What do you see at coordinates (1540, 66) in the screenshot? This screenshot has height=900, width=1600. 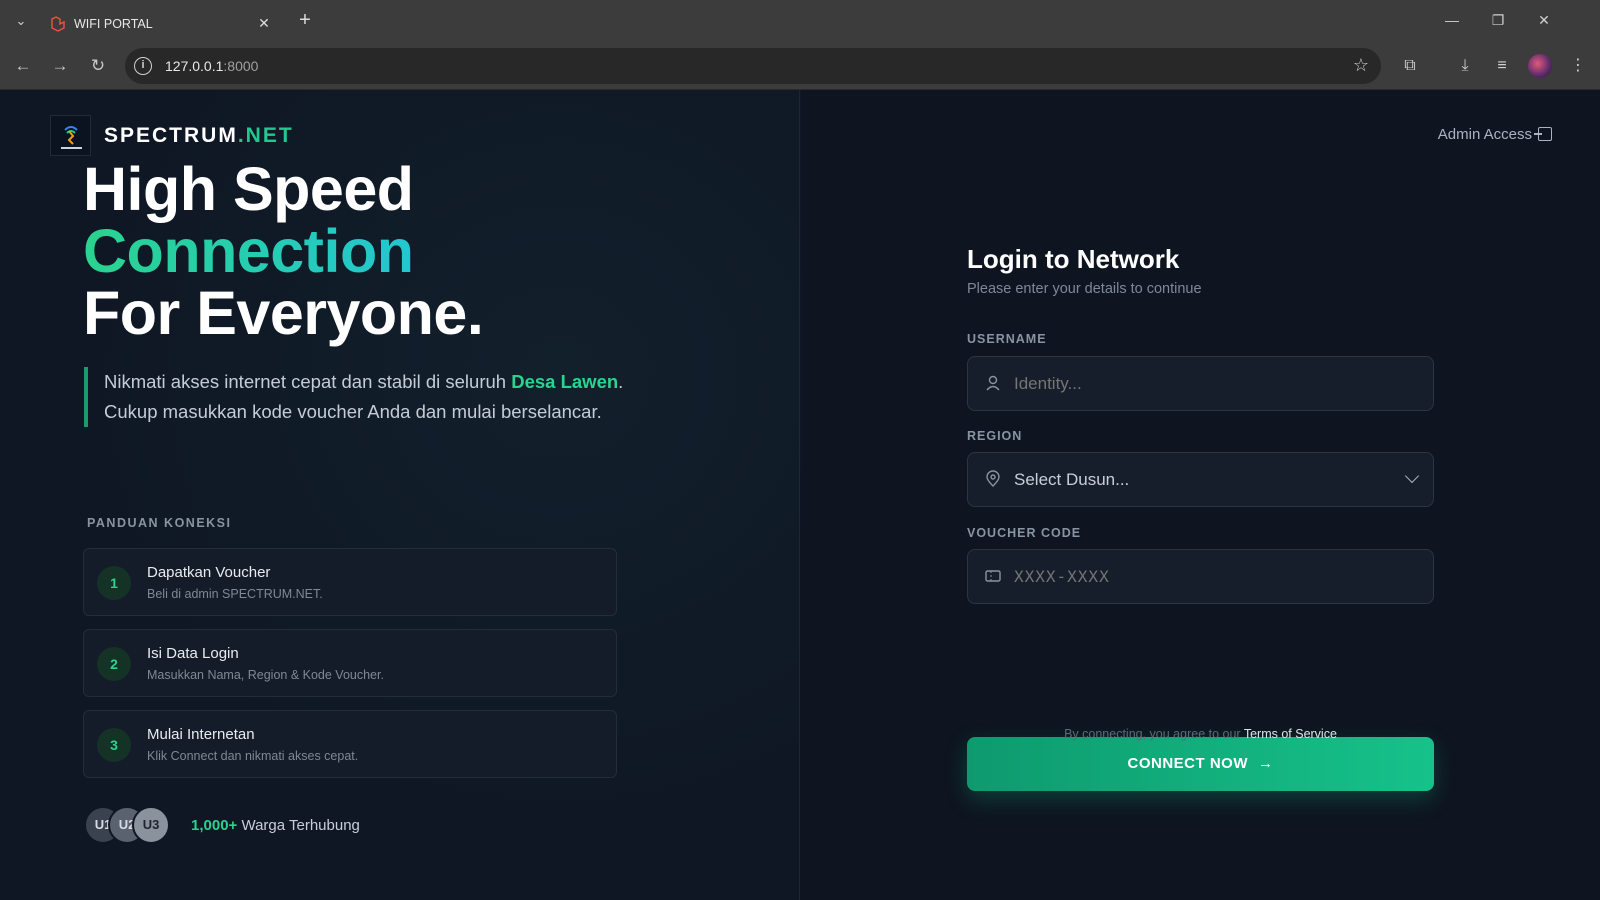 I see `profile-avatar` at bounding box center [1540, 66].